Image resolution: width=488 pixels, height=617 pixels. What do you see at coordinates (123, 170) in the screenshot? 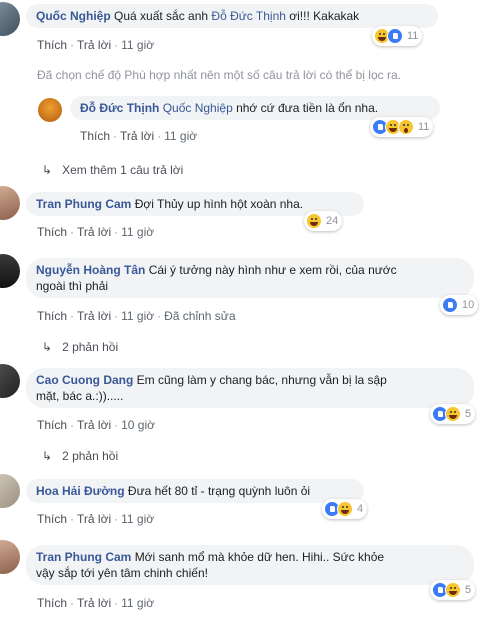
I see `view-more-label: Xem thêm 1 câu trả lời` at bounding box center [123, 170].